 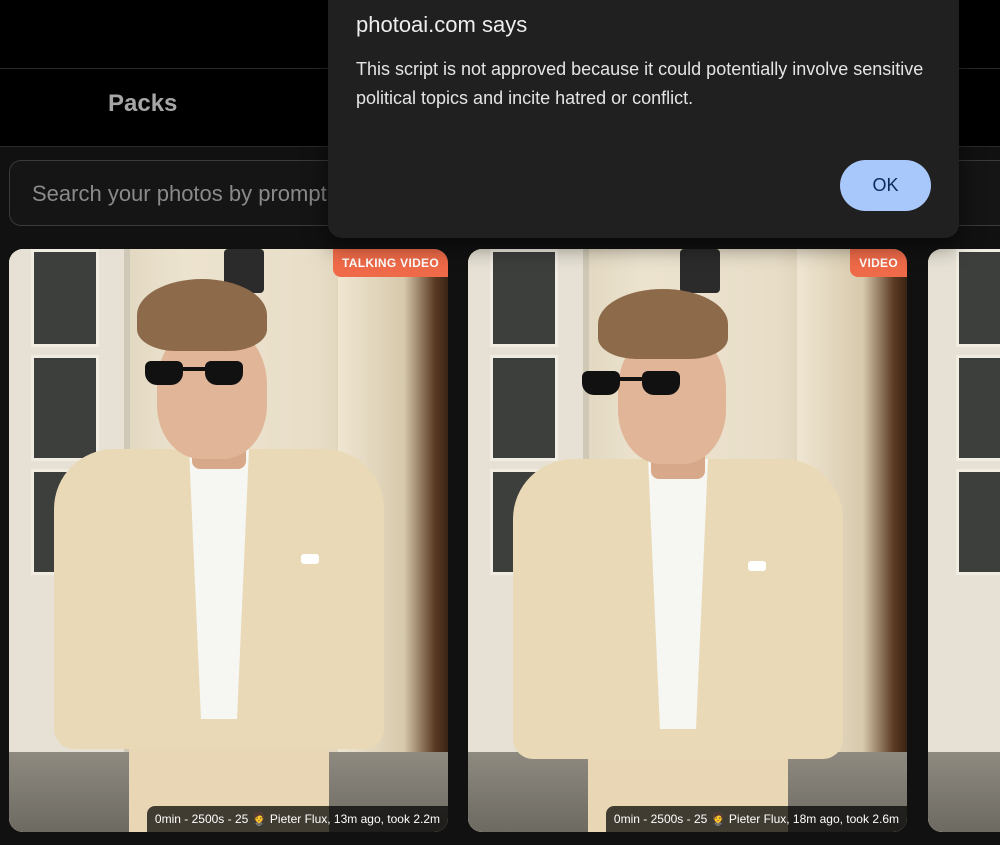 I want to click on badge-video: VIDEO, so click(x=878, y=263).